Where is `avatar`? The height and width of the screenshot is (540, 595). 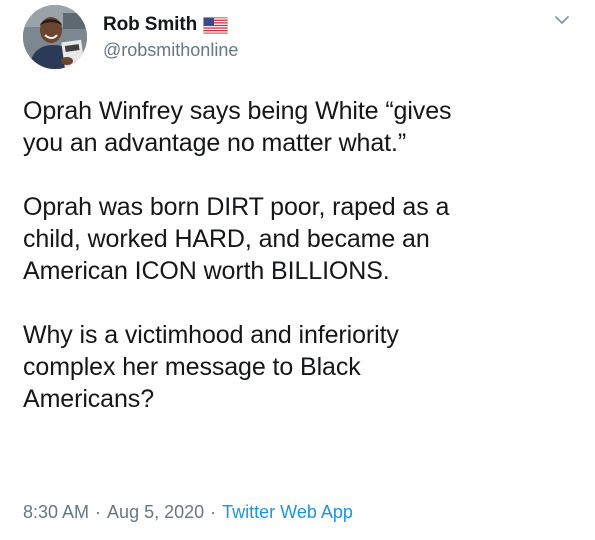 avatar is located at coordinates (55, 37).